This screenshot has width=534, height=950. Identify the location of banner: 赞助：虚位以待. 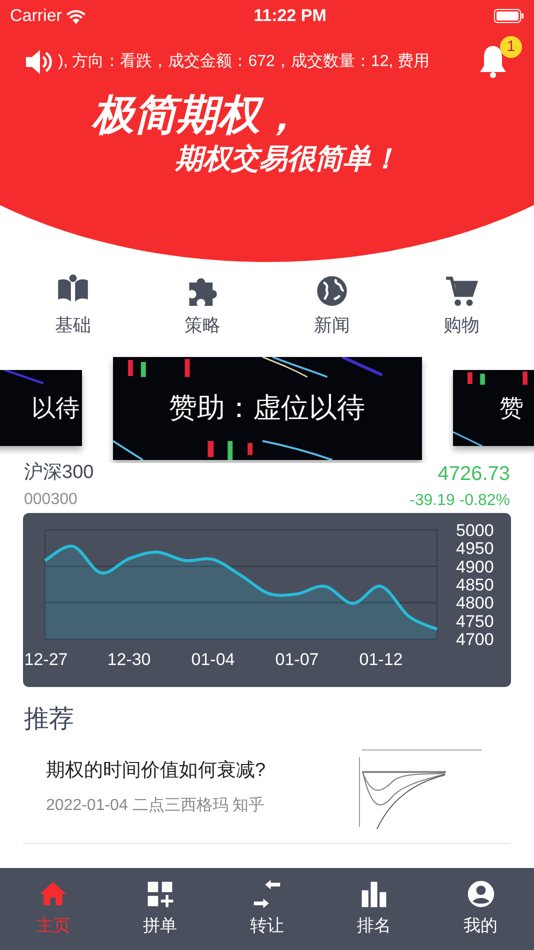
(267, 408).